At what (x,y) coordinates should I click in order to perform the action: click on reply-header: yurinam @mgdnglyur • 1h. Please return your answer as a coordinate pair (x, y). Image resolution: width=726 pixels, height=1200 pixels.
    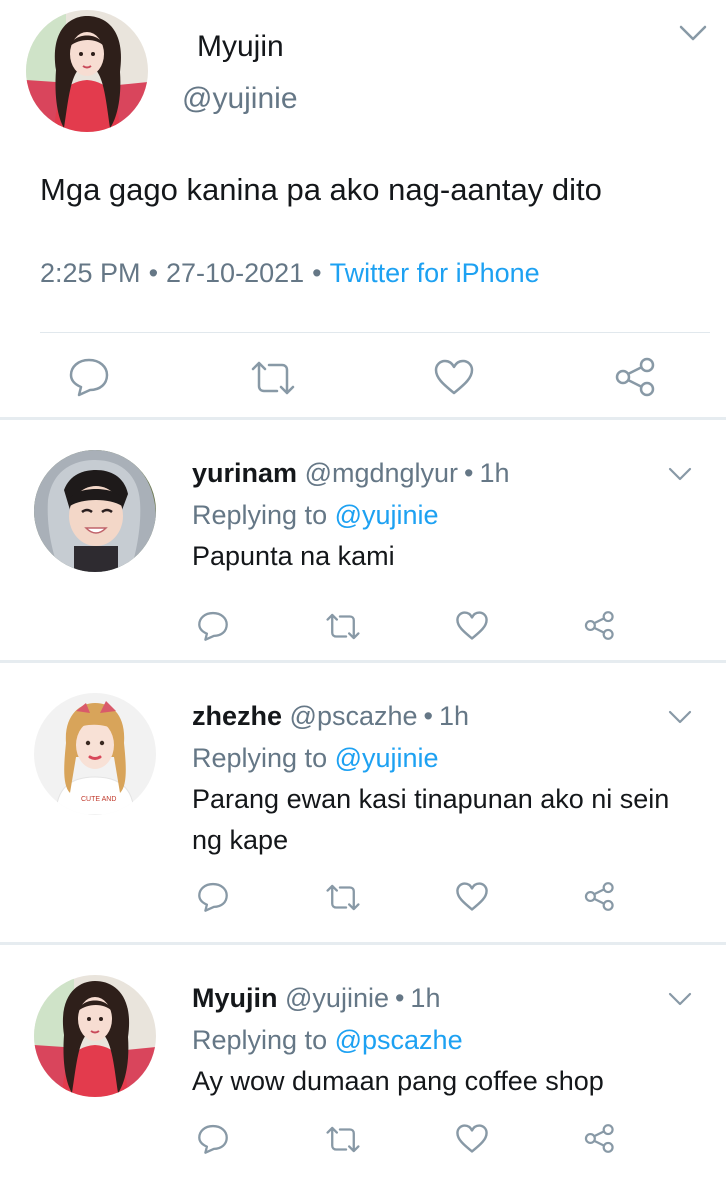
    Looking at the image, I should click on (351, 473).